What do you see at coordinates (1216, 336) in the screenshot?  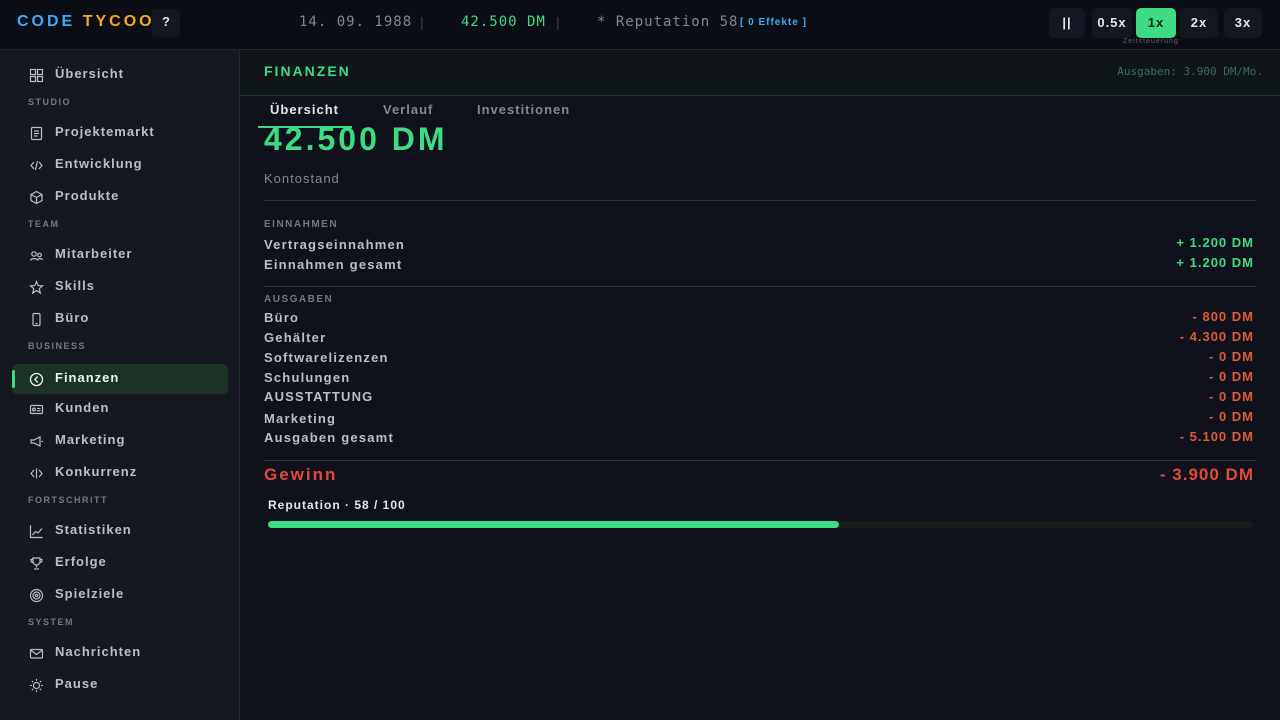 I see `expense-row-value: - 4.300 DM` at bounding box center [1216, 336].